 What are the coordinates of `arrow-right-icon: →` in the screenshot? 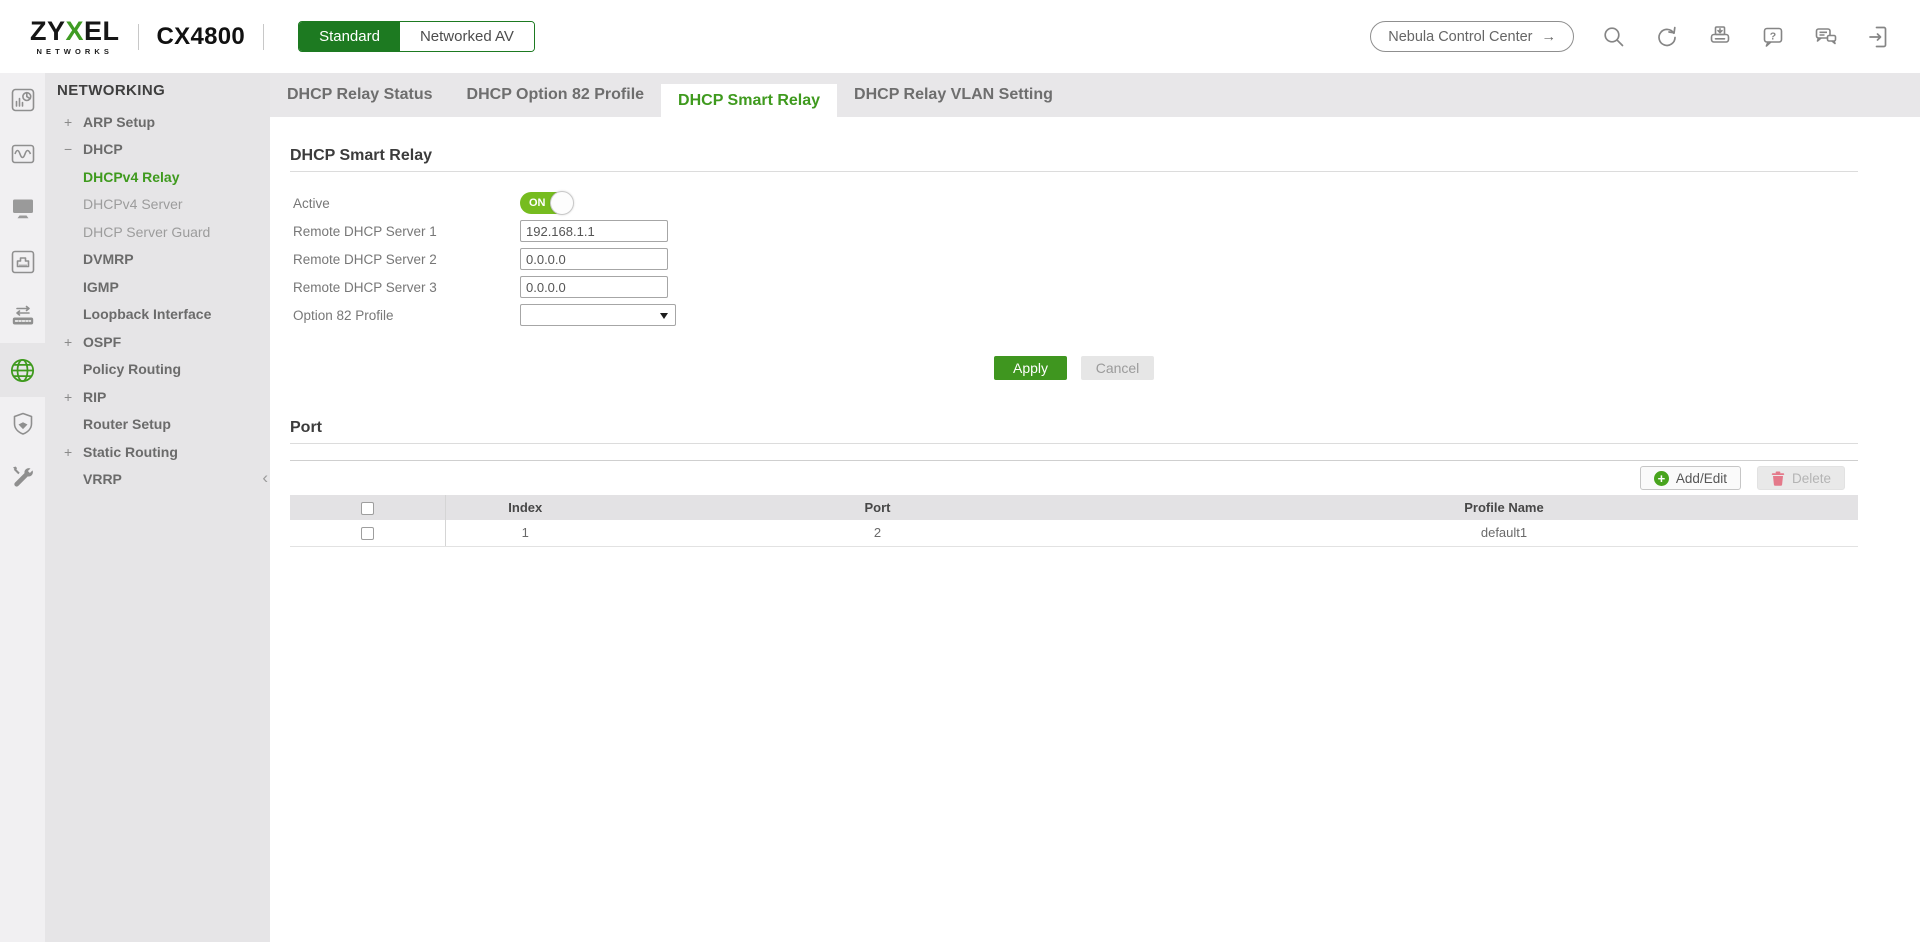 It's located at (1549, 36).